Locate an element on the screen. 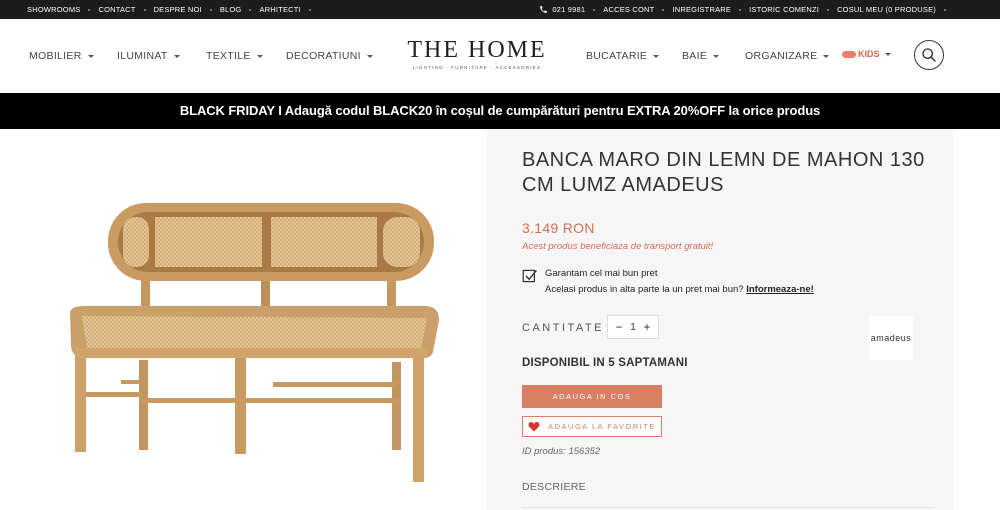 The image size is (1000, 510). nav-label: MOBILIER is located at coordinates (55, 56).